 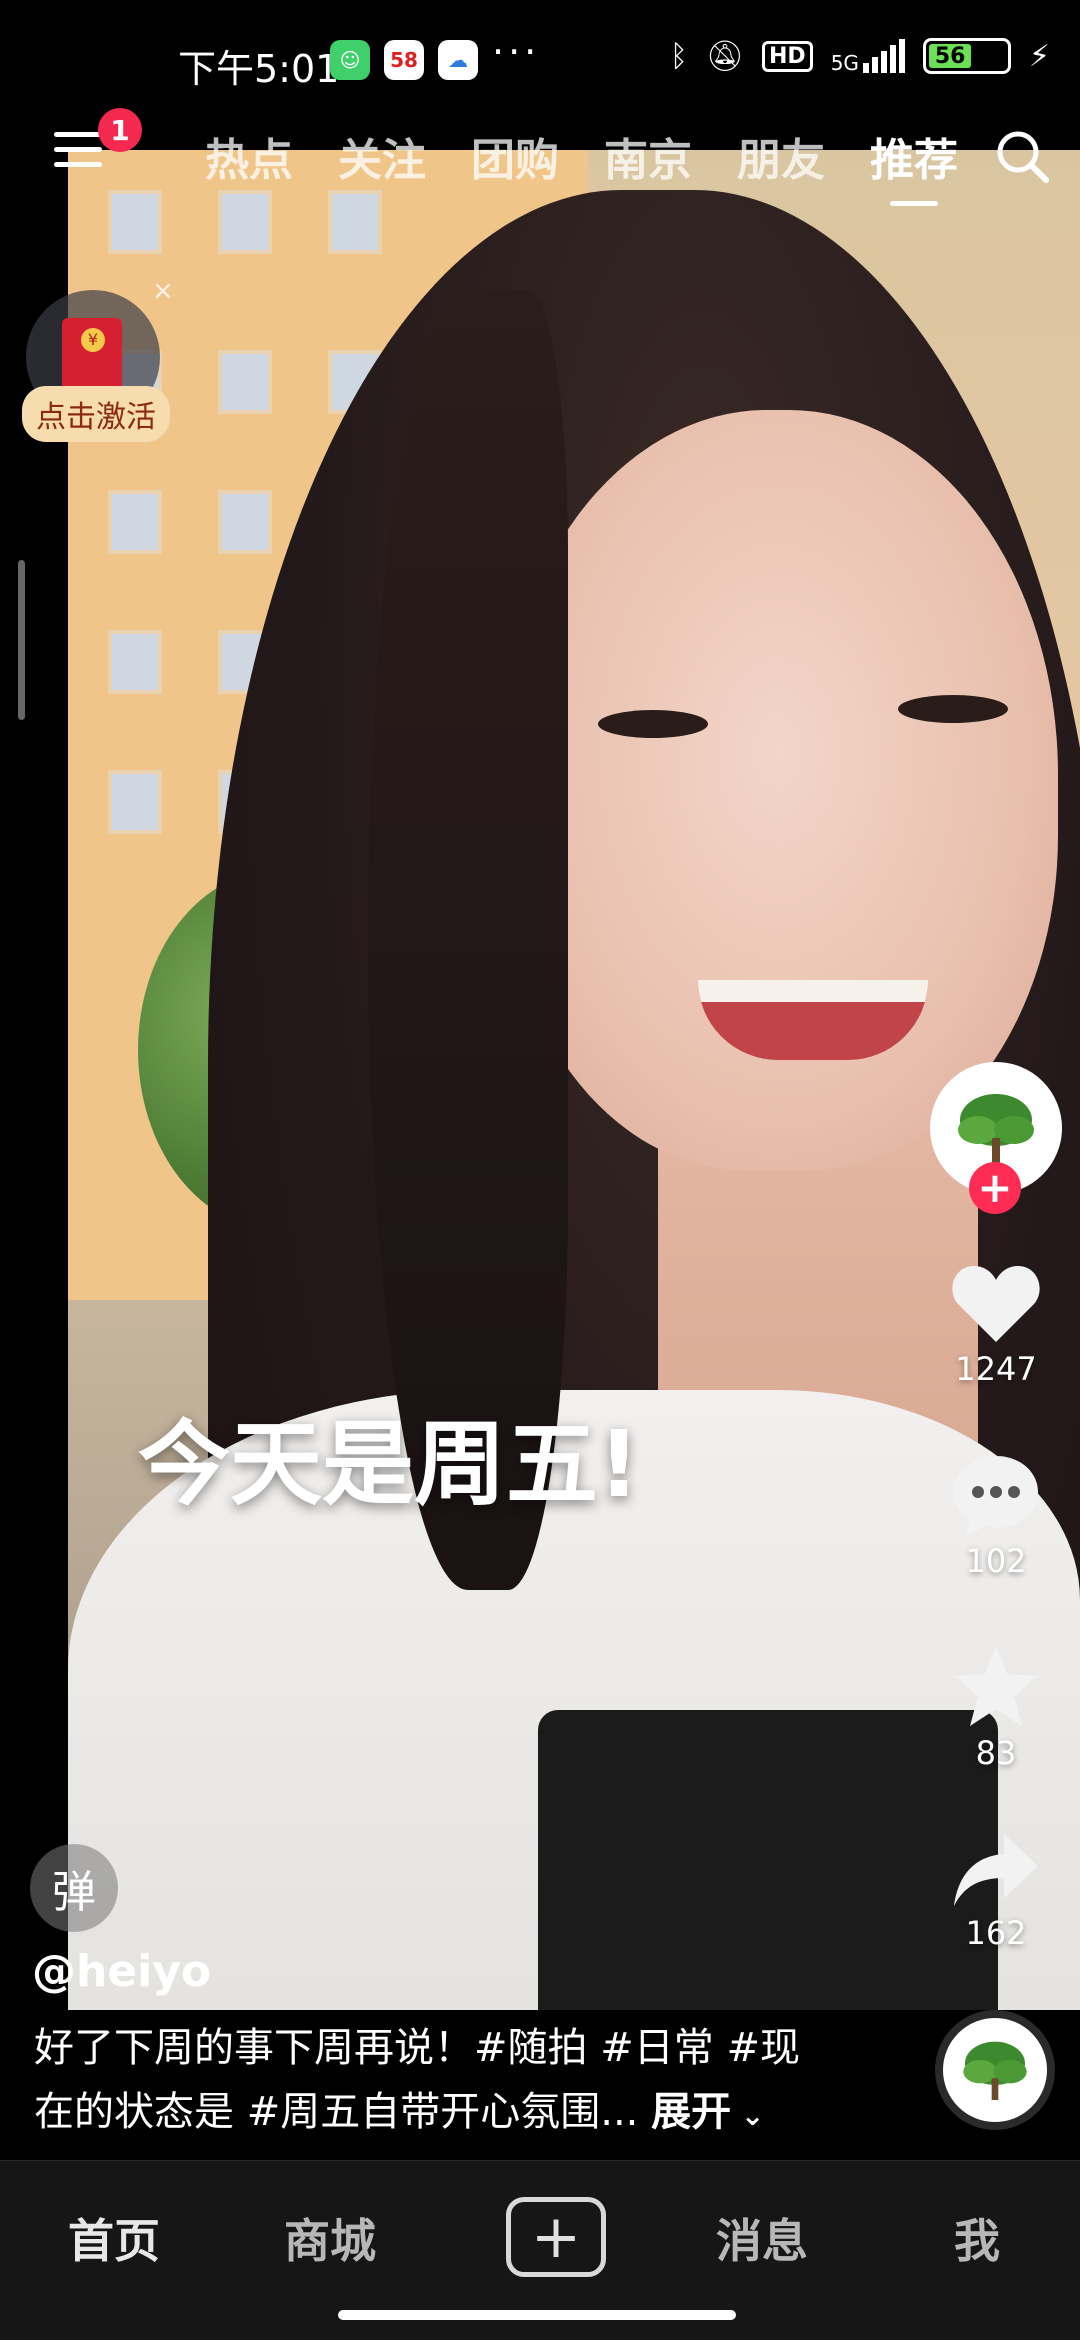 I want to click on author-name: @heiyo, so click(x=121, y=1971).